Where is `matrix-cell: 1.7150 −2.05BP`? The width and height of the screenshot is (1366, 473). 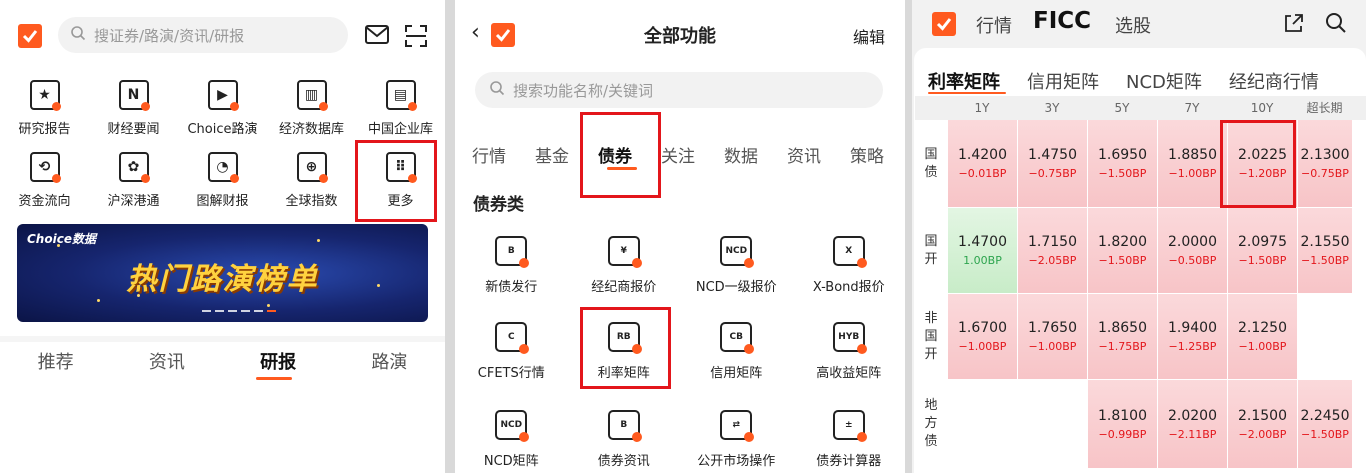
matrix-cell: 1.7150 −2.05BP is located at coordinates (1052, 250).